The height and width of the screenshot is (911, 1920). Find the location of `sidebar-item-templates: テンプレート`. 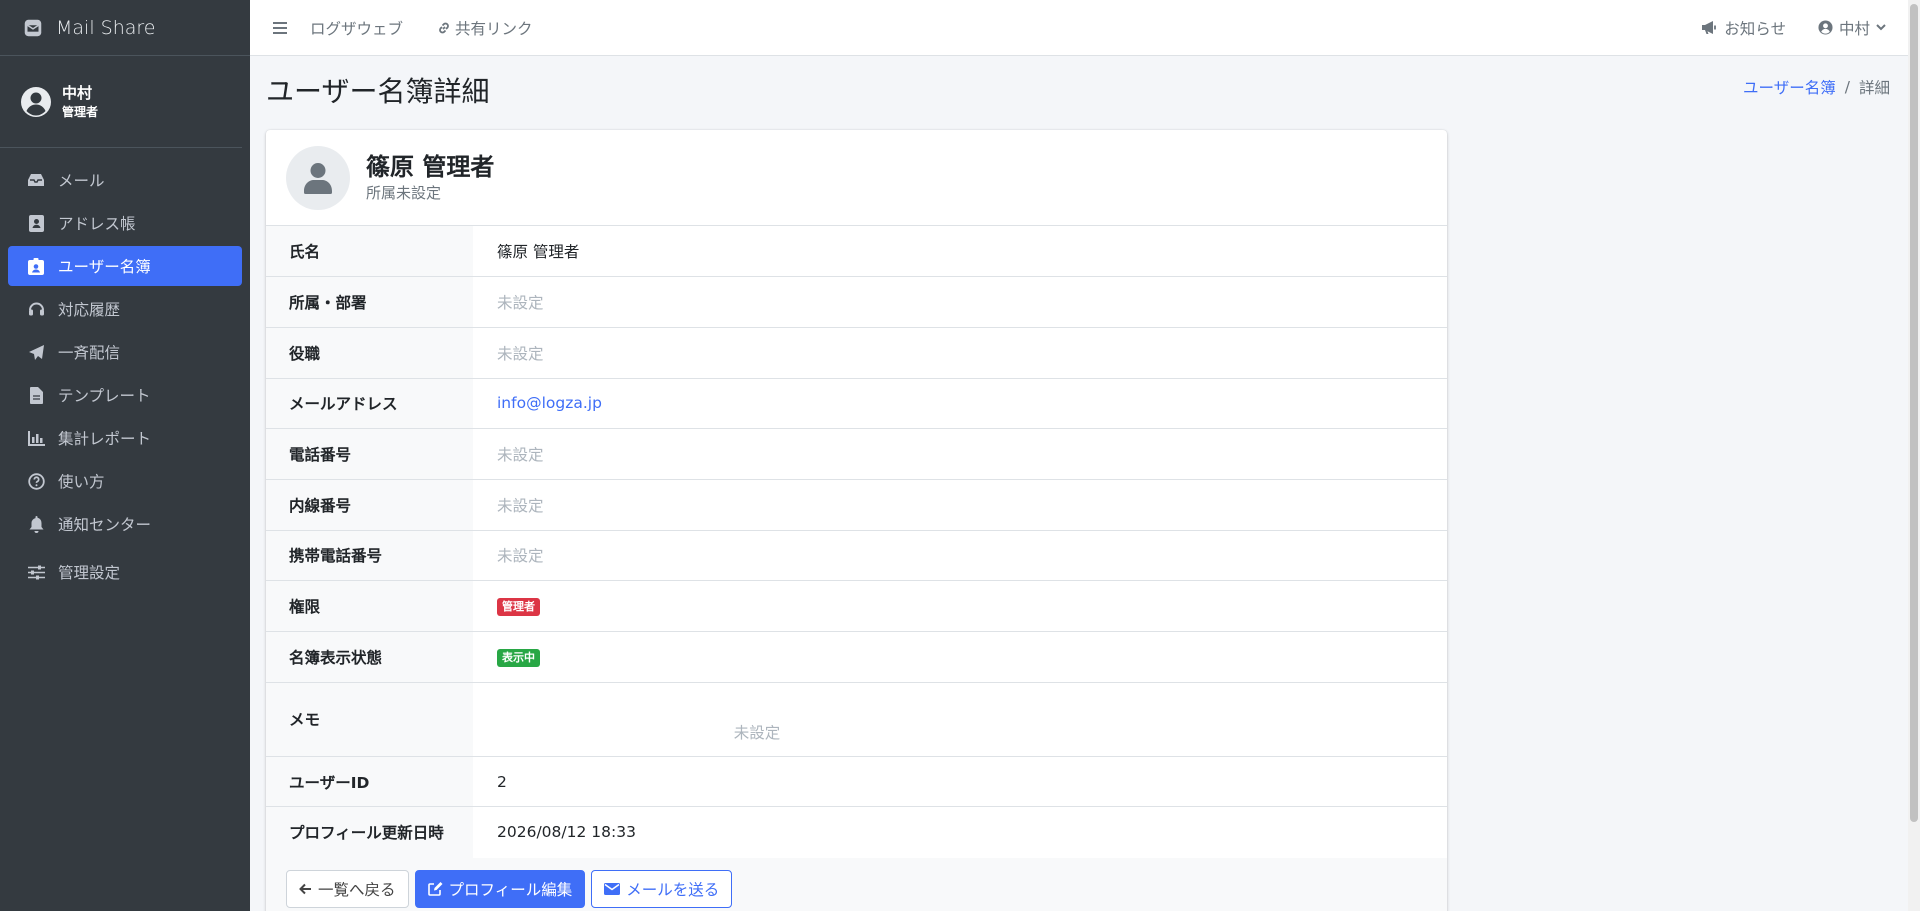

sidebar-item-templates: テンプレート is located at coordinates (125, 395).